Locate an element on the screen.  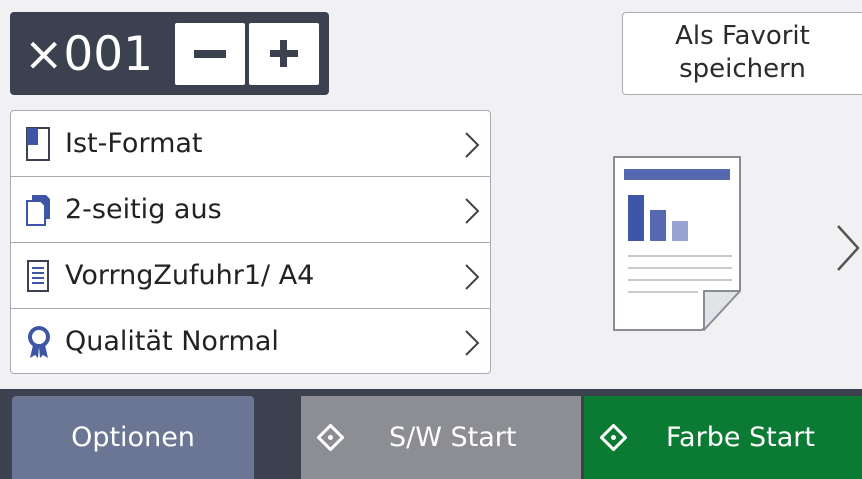
increment-button is located at coordinates (284, 54).